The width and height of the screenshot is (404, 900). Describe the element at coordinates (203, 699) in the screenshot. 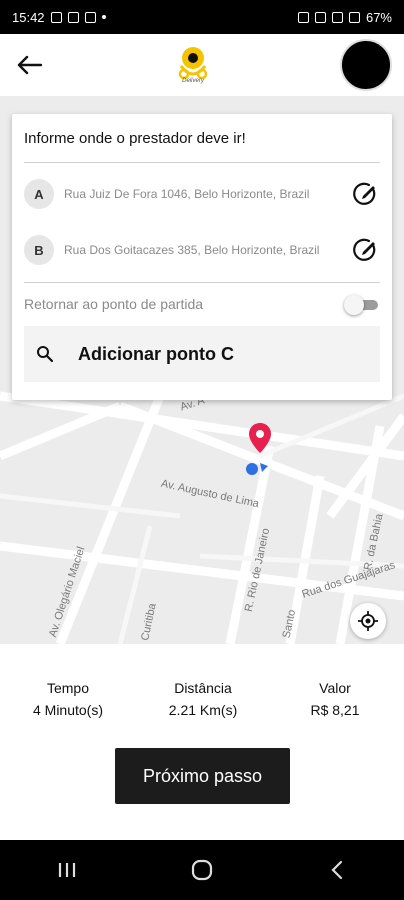

I see `distance-stat: Distância 2.21 Km(s)` at that location.